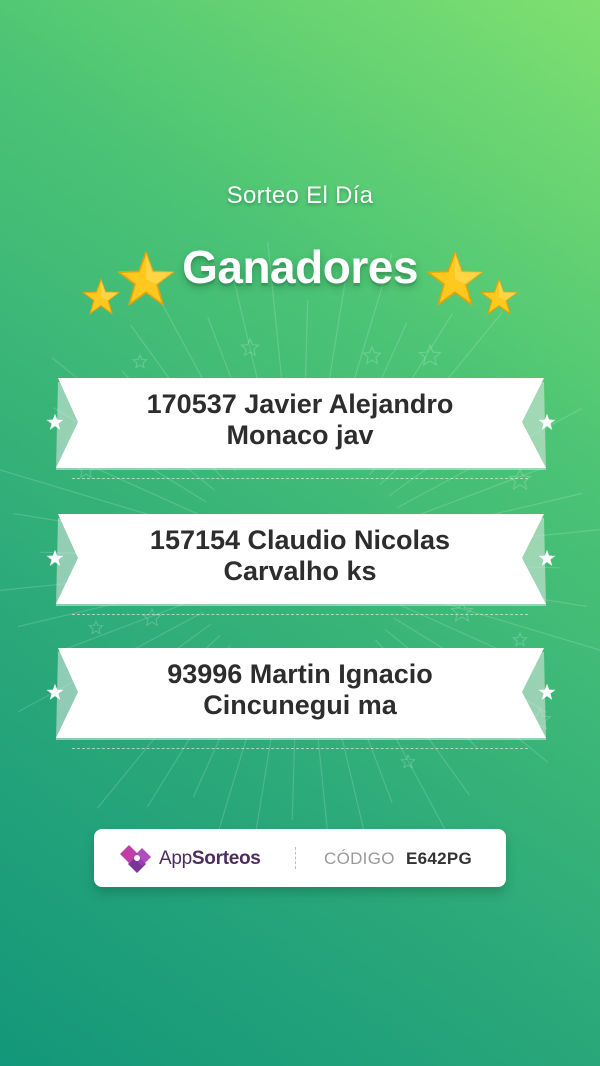 The width and height of the screenshot is (600, 1066). Describe the element at coordinates (295, 858) in the screenshot. I see `badge-separator` at that location.